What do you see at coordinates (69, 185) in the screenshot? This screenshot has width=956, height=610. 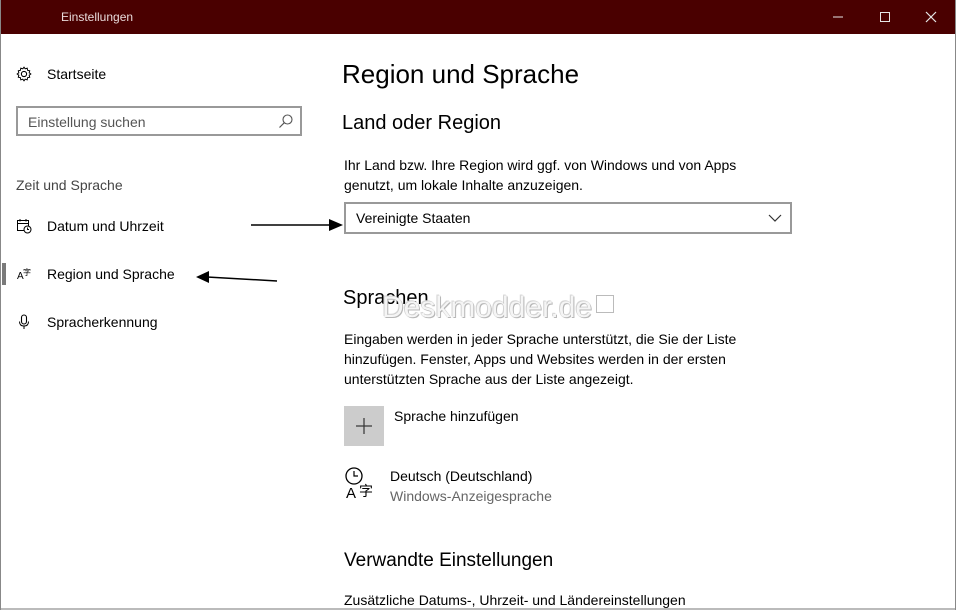 I see `group-label: Zeit und Sprache` at bounding box center [69, 185].